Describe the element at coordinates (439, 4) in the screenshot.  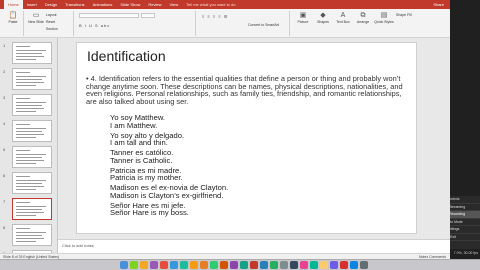
I see `share-button: Share` at that location.